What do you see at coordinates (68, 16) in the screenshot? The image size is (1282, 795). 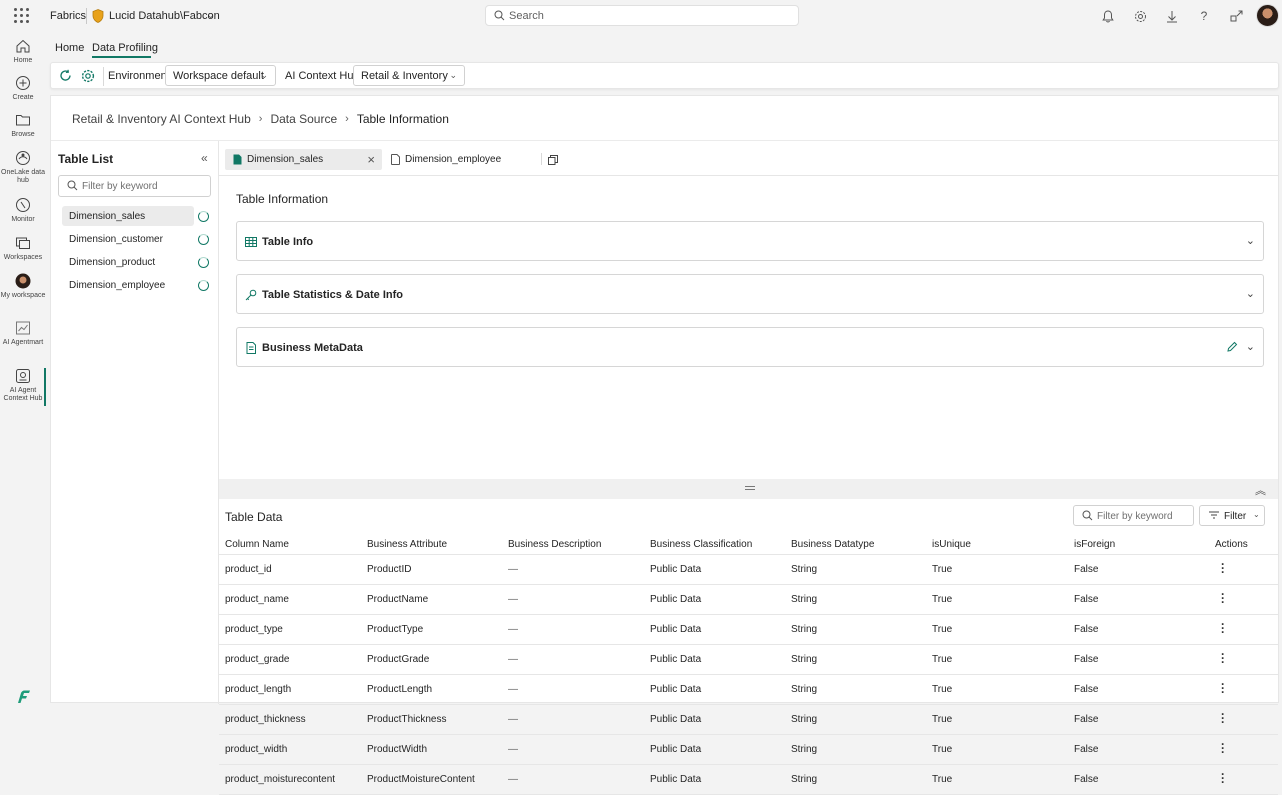 I see `brand-name: Fabrics` at bounding box center [68, 16].